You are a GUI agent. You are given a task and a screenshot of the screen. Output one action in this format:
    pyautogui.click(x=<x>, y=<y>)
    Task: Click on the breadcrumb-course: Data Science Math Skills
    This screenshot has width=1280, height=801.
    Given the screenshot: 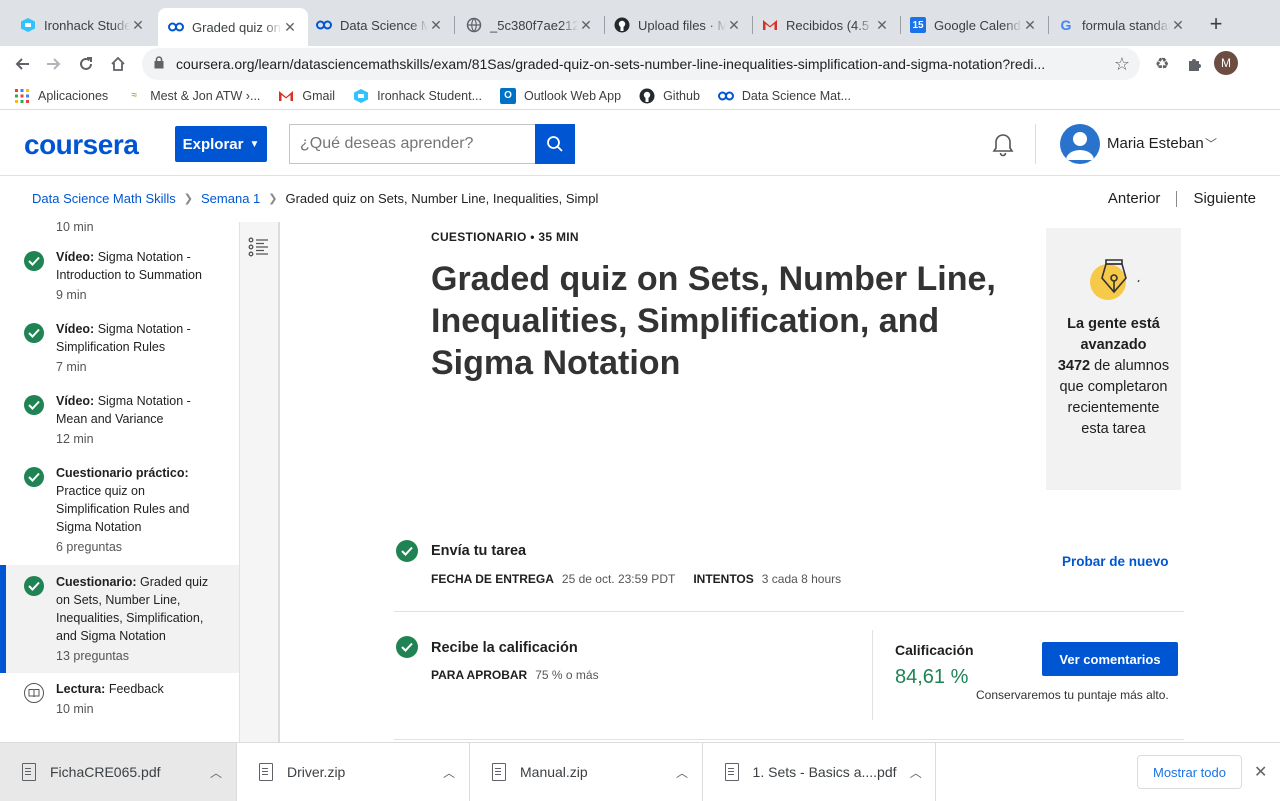 What is the action you would take?
    pyautogui.click(x=104, y=198)
    